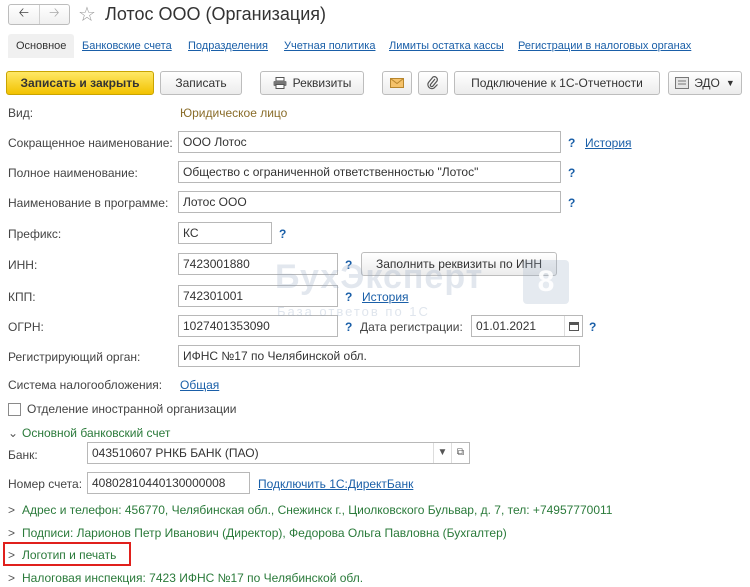  What do you see at coordinates (23, 265) in the screenshot?
I see `inn-label: ИНН:` at bounding box center [23, 265].